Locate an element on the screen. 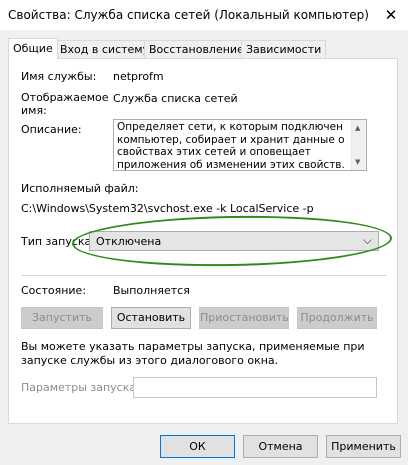 Image resolution: width=408 pixels, height=465 pixels. resume-button: Продолжить is located at coordinates (337, 318).